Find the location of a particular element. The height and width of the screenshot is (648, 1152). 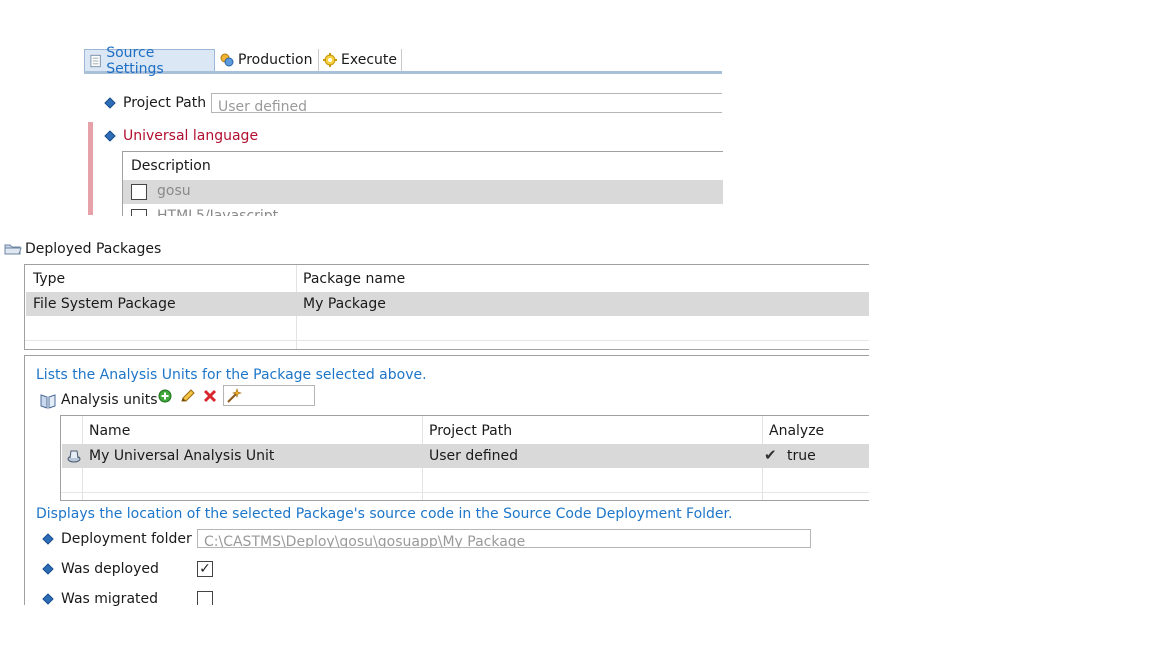

tab-execute: Execute is located at coordinates (360, 60).